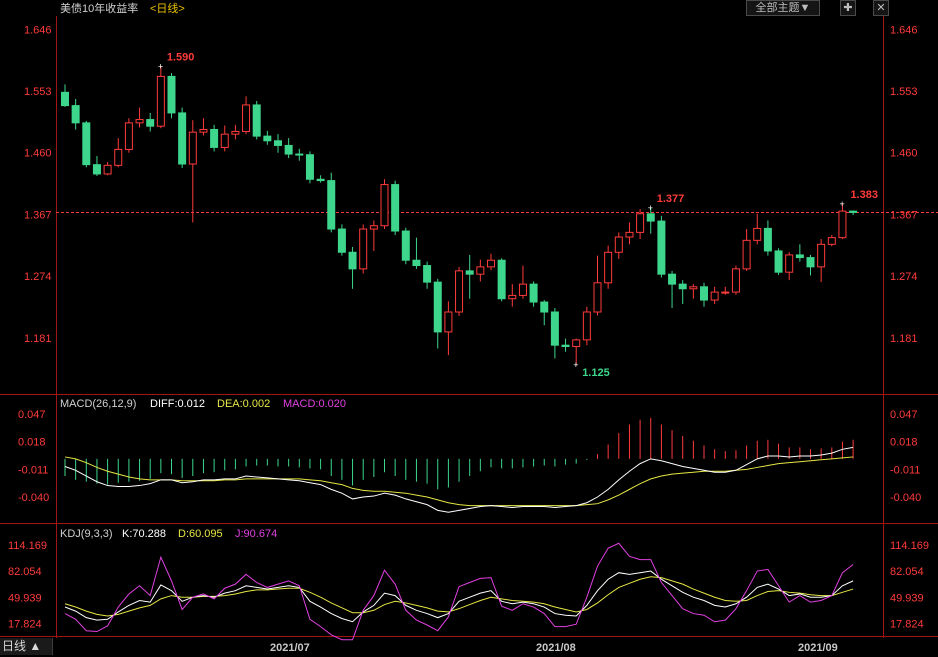 This screenshot has height=657, width=938. What do you see at coordinates (167, 8) in the screenshot?
I see `period-label: <日线>` at bounding box center [167, 8].